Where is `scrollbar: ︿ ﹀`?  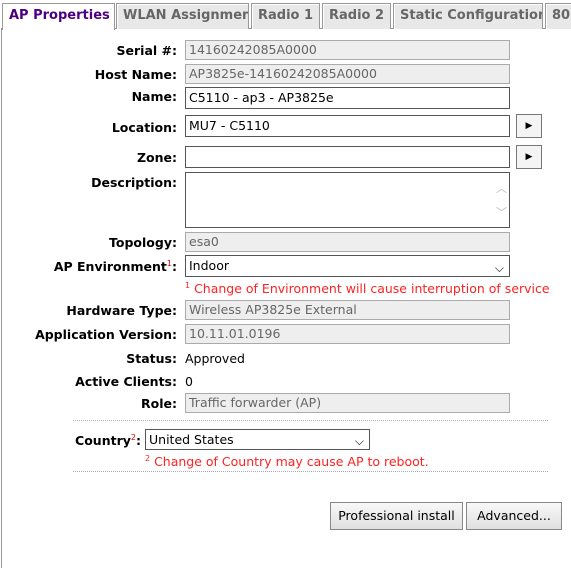 scrollbar: ︿ ﹀ is located at coordinates (501, 201).